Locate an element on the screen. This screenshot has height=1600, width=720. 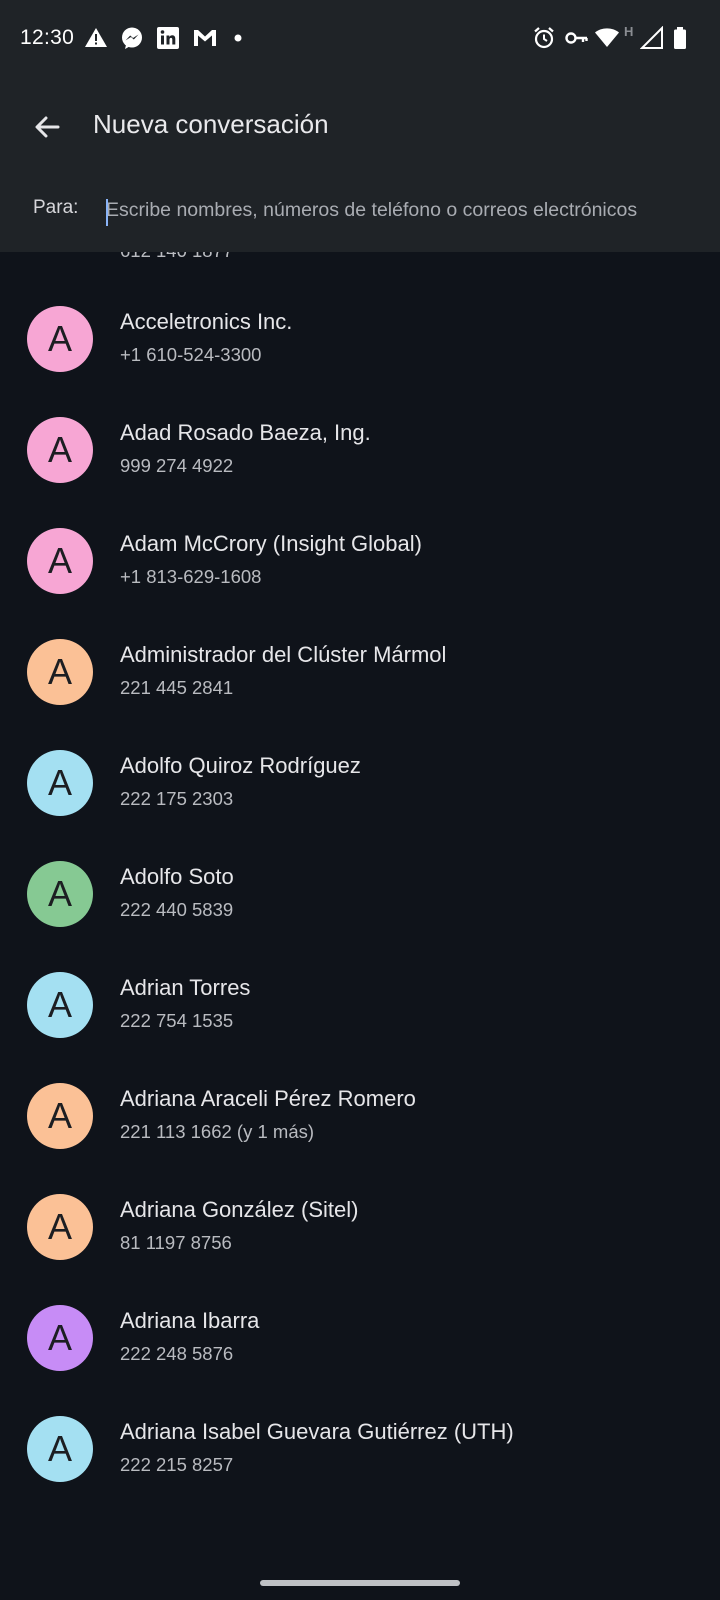
list-item: A Adrian Torres 222 754 1535 is located at coordinates (360, 1005).